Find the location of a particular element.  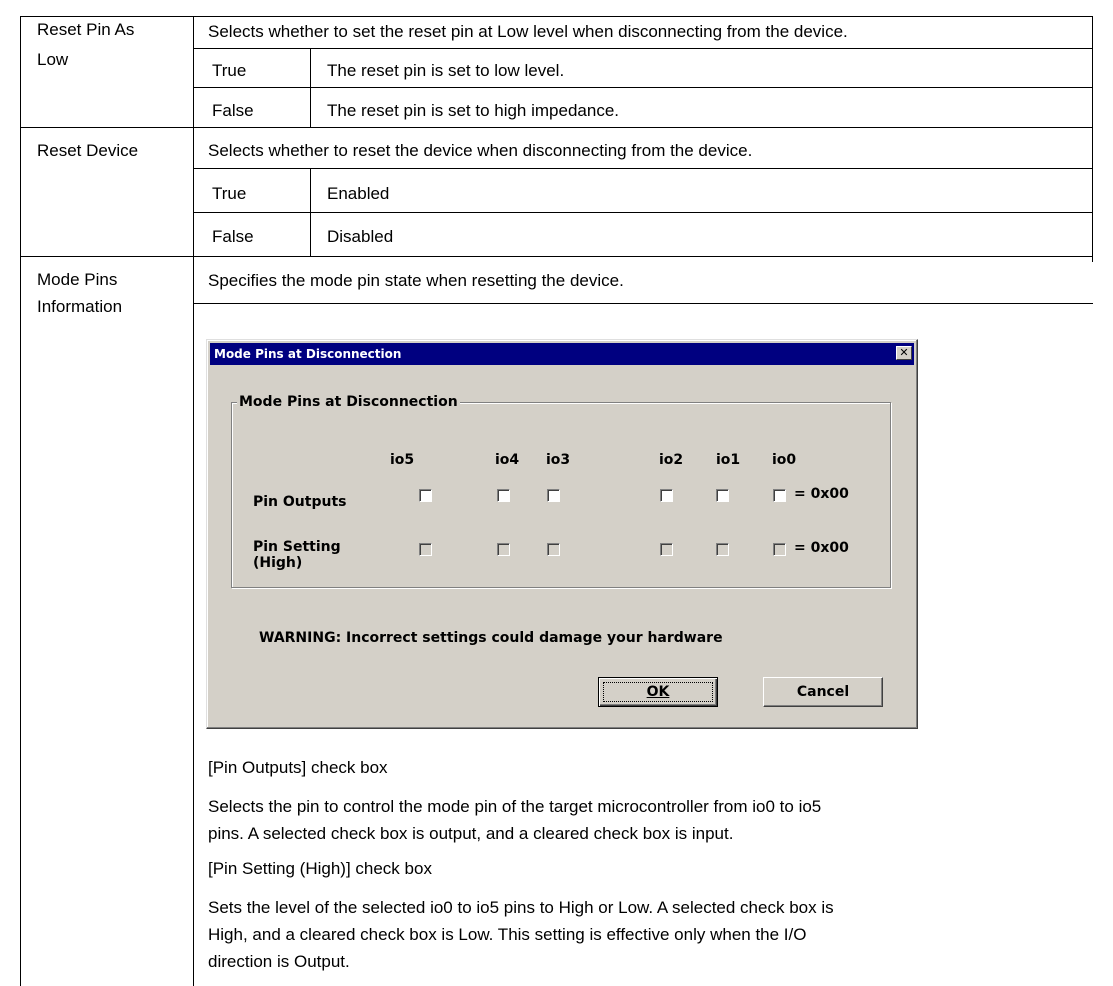

option-text: The reset pin is set to high impedance. is located at coordinates (473, 110).